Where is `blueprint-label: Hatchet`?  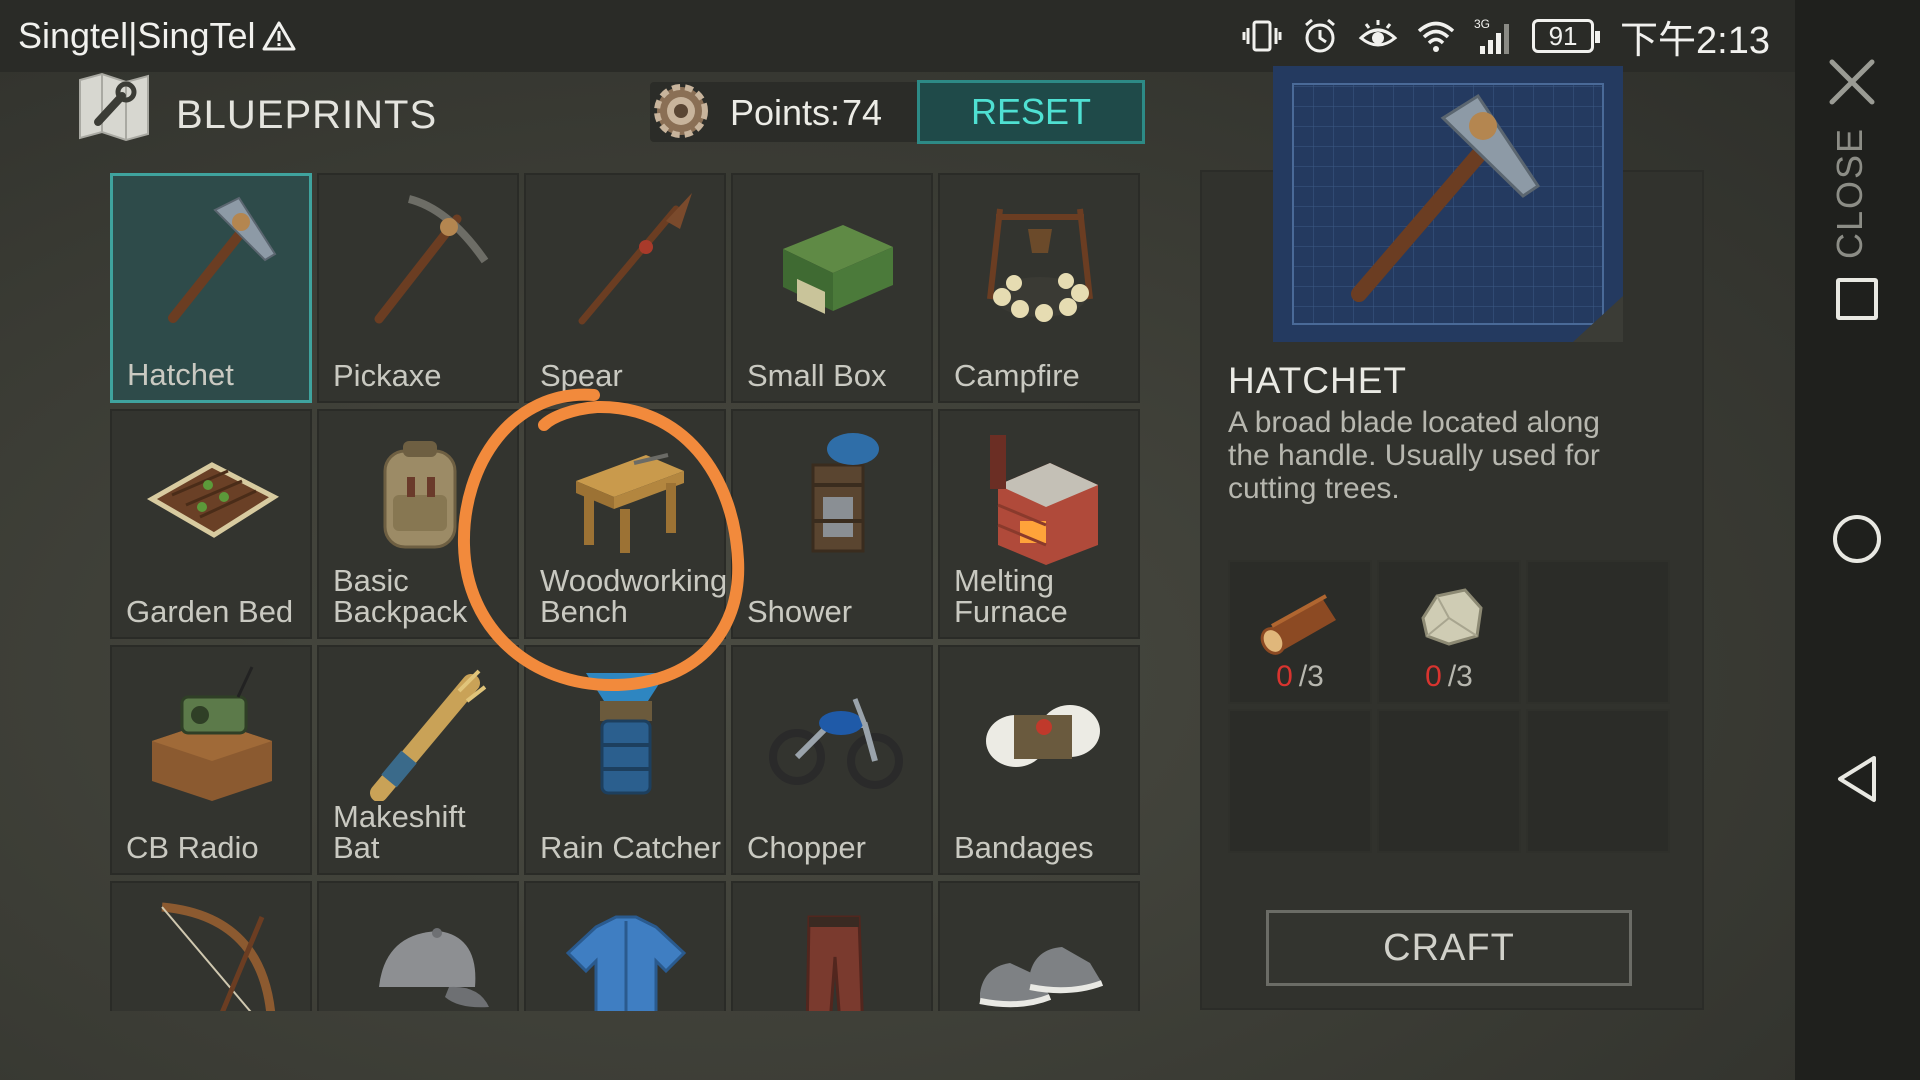 blueprint-label: Hatchet is located at coordinates (180, 374).